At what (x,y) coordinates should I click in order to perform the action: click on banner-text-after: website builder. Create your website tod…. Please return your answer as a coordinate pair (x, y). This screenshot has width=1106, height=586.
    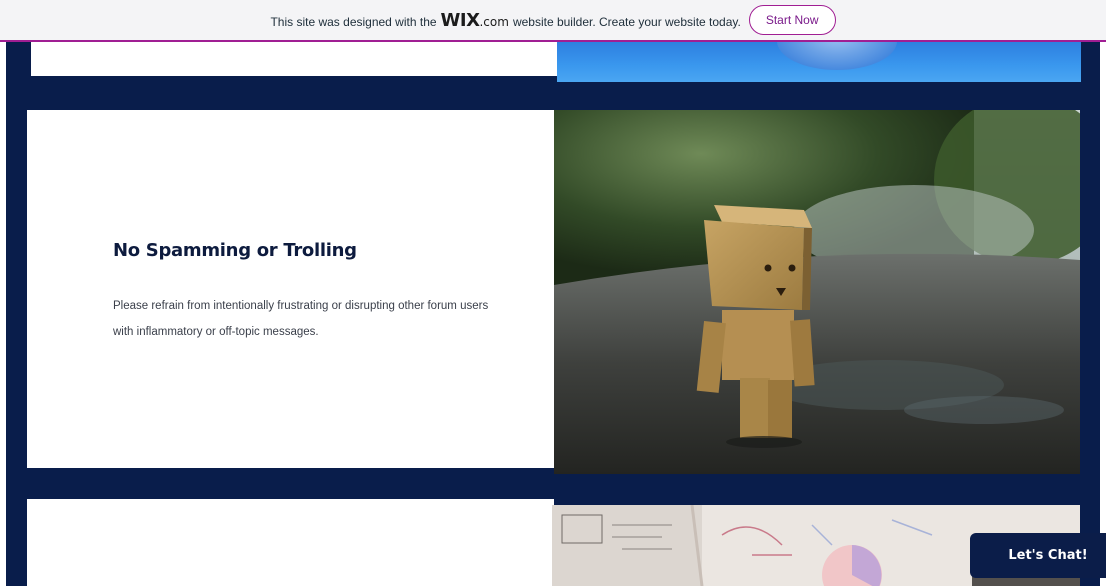
    Looking at the image, I should click on (626, 21).